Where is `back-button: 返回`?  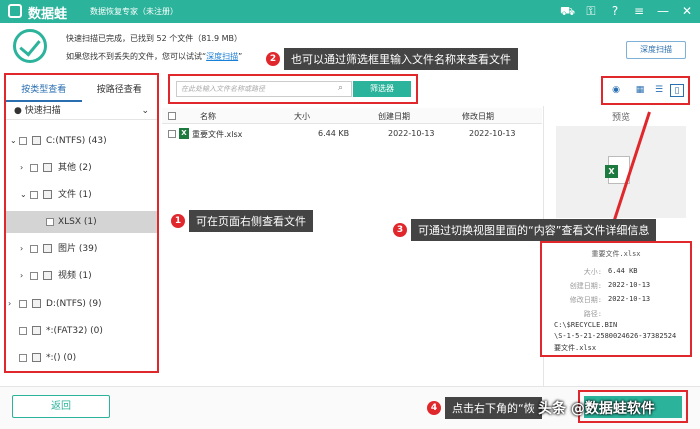 back-button: 返回 is located at coordinates (61, 406).